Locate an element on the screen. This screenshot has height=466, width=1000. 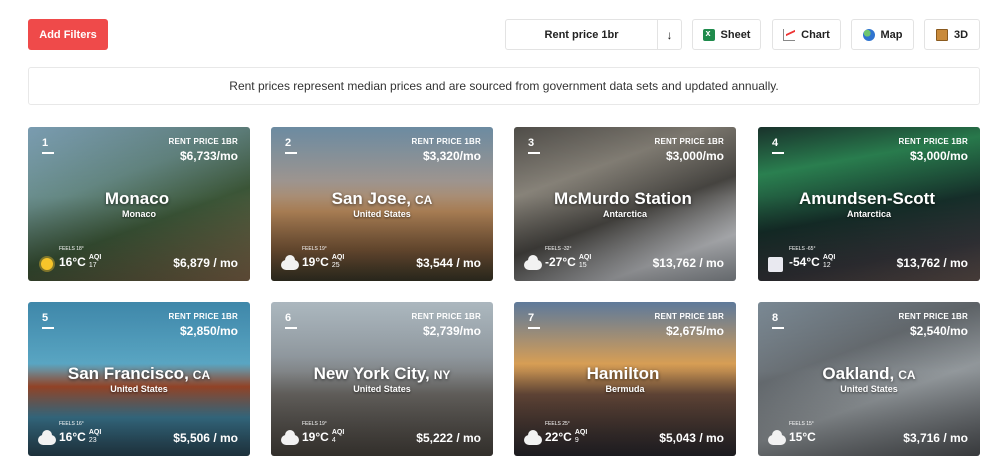
city-name: McMurdo Station is located at coordinates (625, 199).